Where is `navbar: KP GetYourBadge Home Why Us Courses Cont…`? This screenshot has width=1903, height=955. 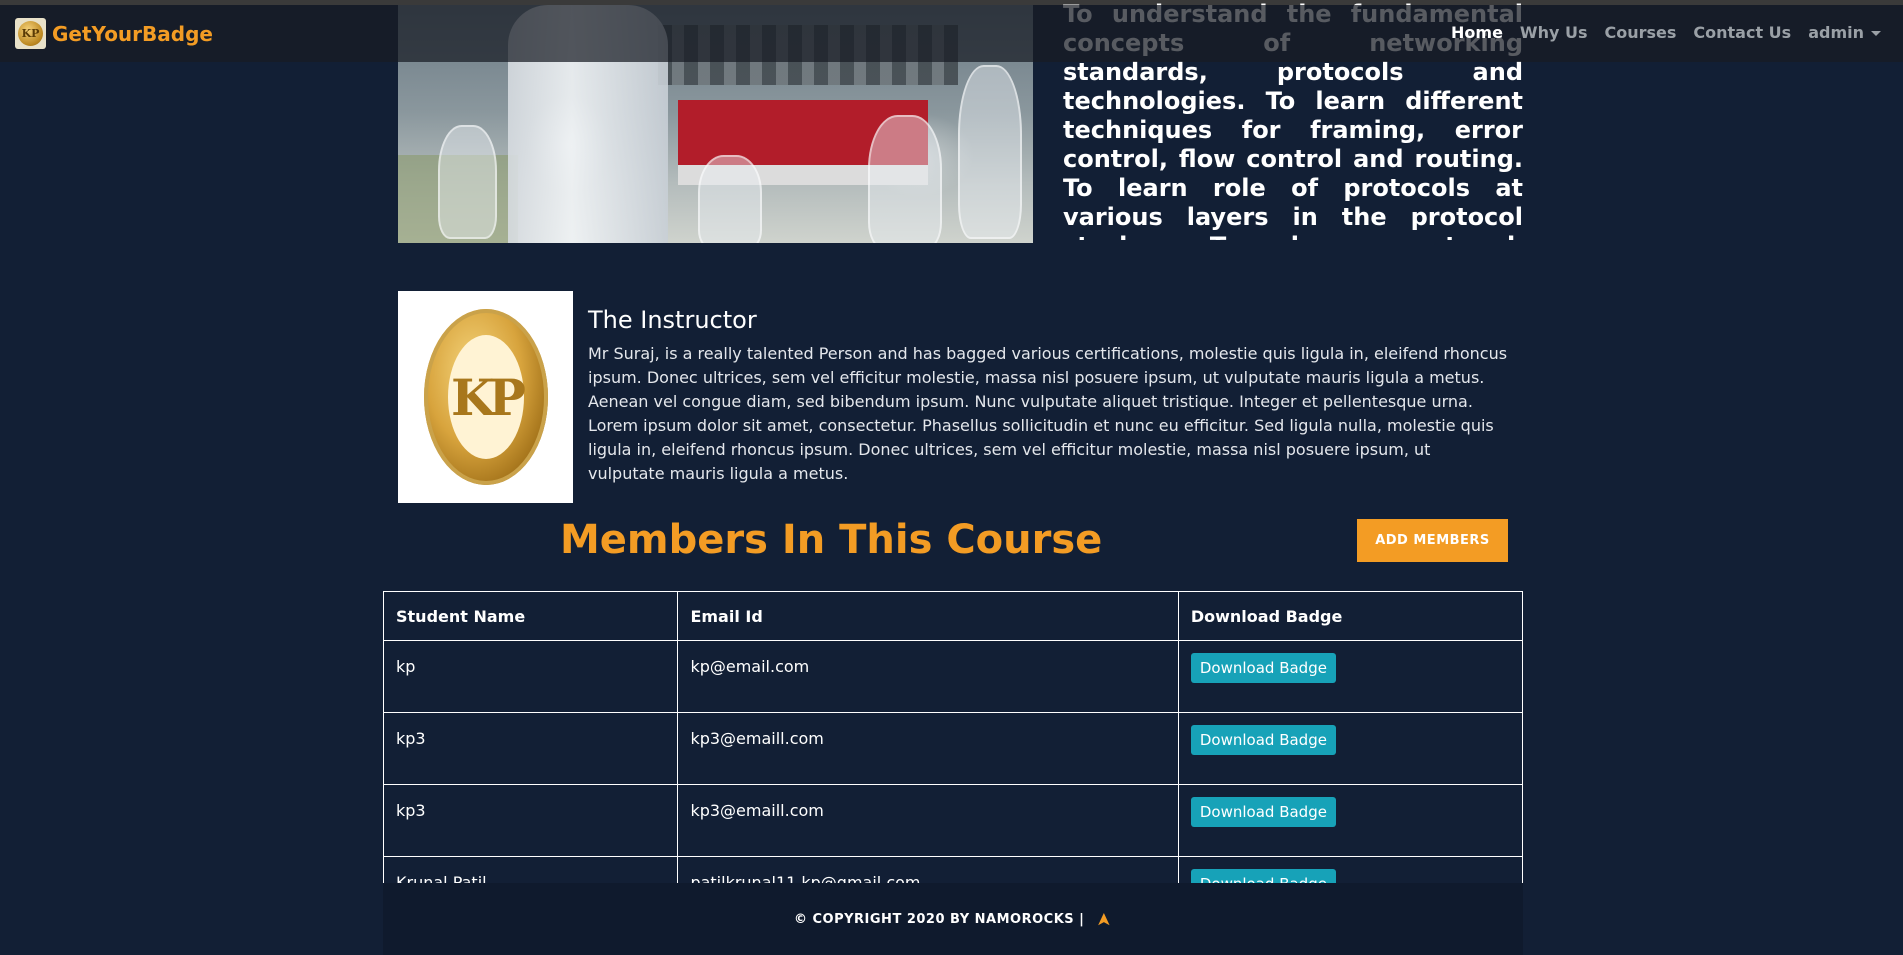 navbar: KP GetYourBadge Home Why Us Courses Cont… is located at coordinates (951, 33).